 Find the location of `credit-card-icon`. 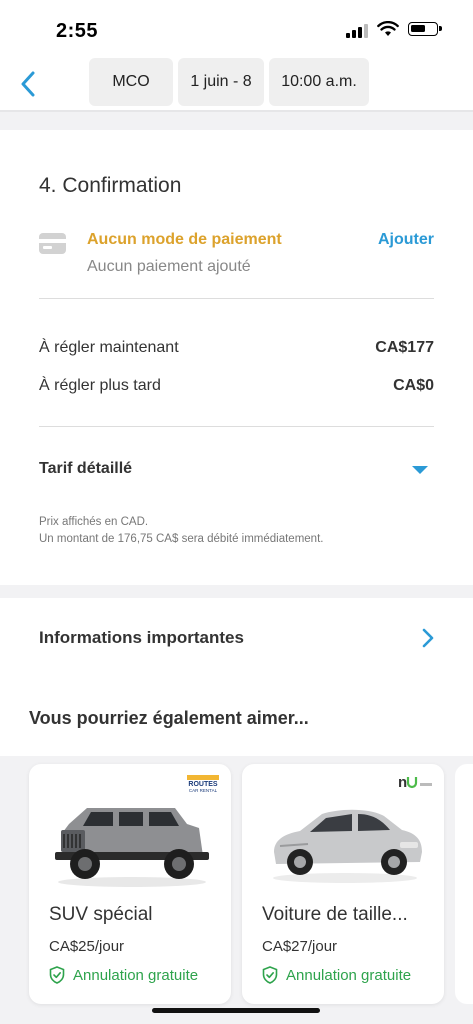

credit-card-icon is located at coordinates (52, 243).